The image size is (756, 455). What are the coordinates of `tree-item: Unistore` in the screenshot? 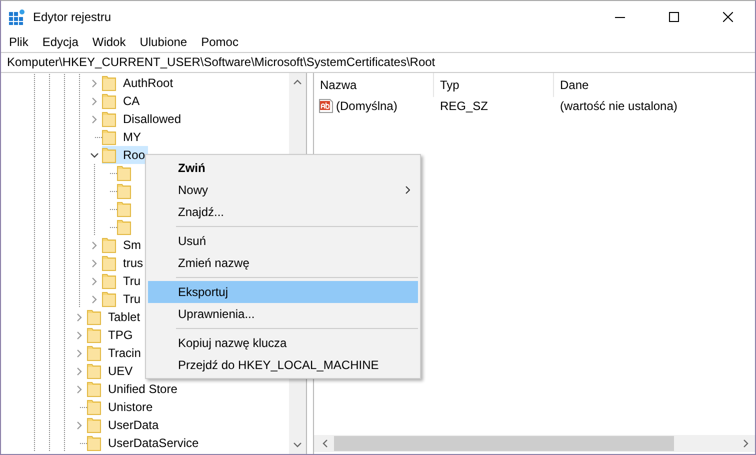 It's located at (121, 407).